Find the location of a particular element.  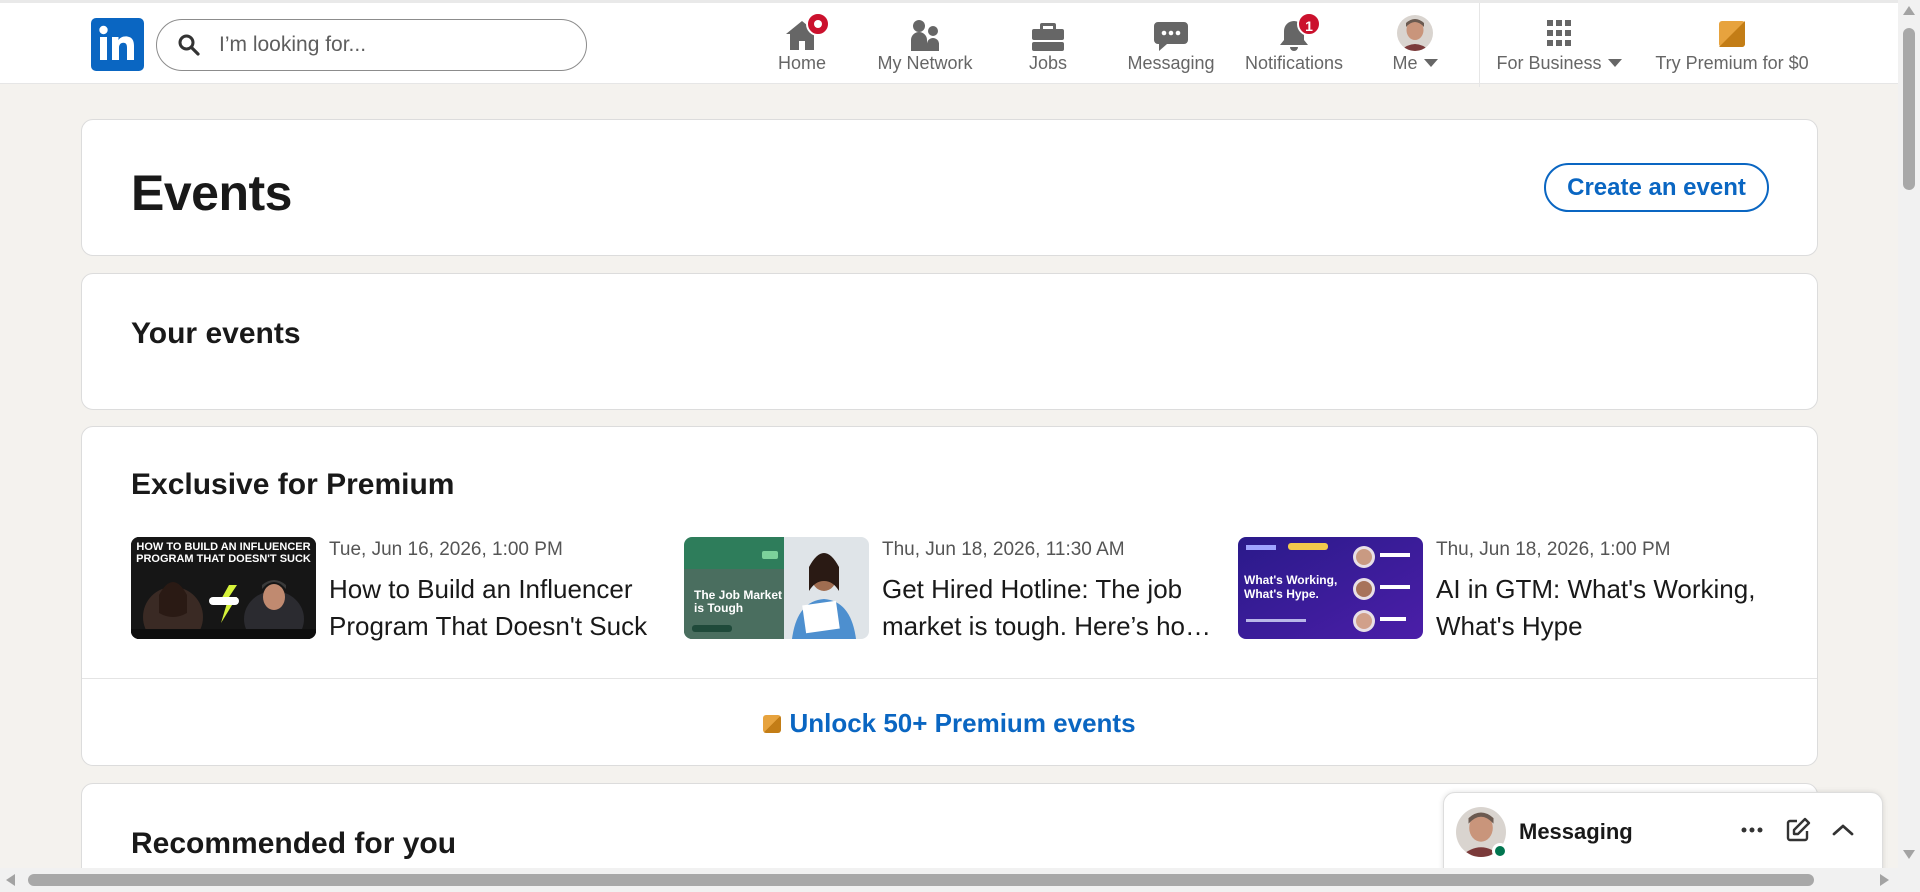

online-status-dot is located at coordinates (1500, 851).